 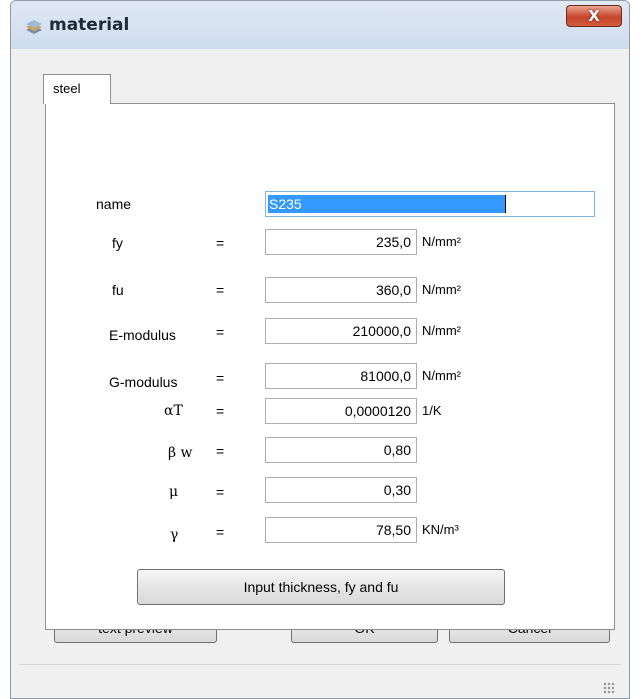 I want to click on tab-steel: steel, so click(x=77, y=89).